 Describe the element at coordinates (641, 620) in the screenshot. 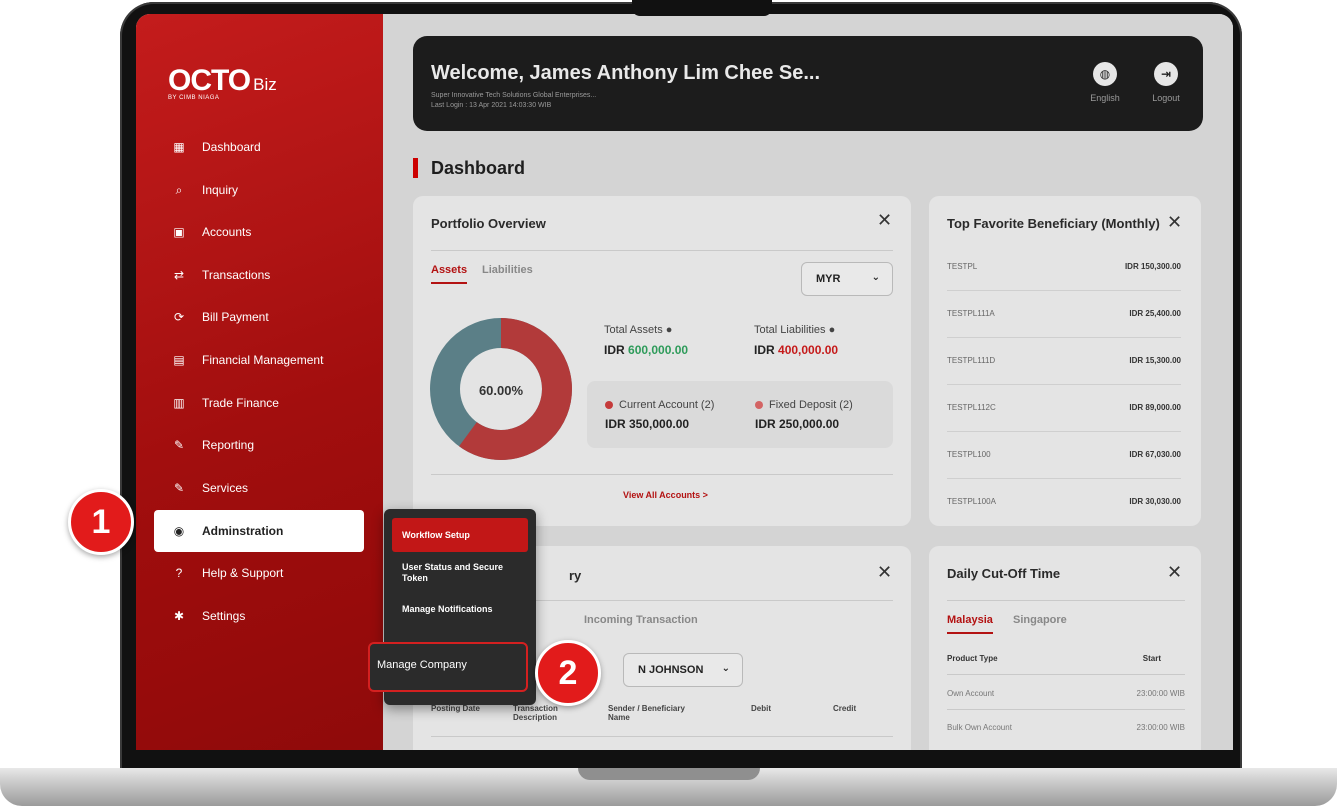

I see `tab-incoming-transaction: Incoming Transaction` at that location.